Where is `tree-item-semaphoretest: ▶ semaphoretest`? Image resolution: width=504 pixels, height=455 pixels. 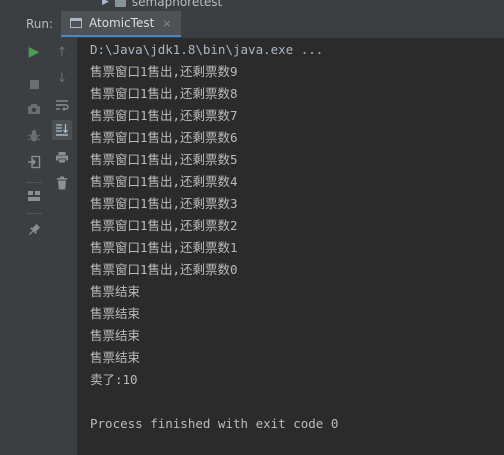
tree-item-semaphoretest: ▶ semaphoretest is located at coordinates (162, 4).